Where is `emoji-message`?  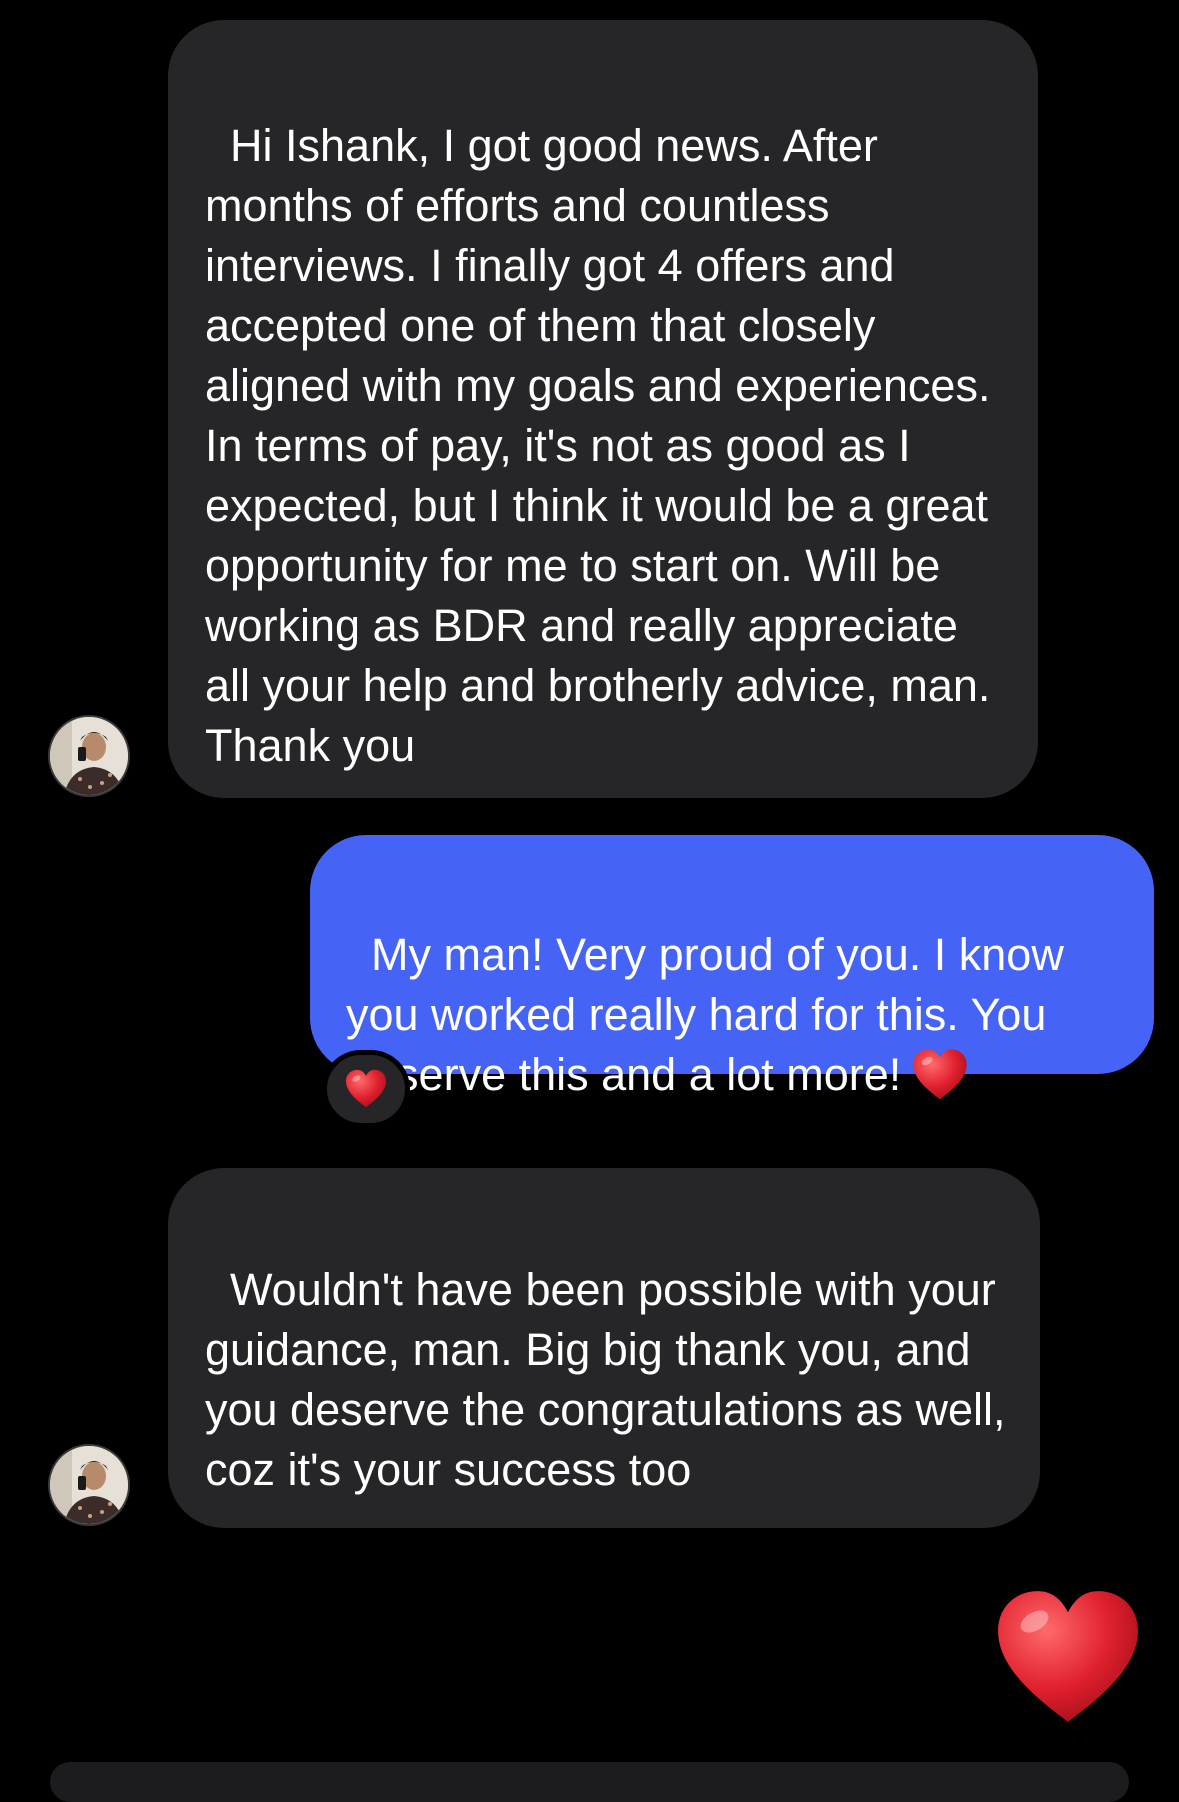
emoji-message is located at coordinates (1068, 1658).